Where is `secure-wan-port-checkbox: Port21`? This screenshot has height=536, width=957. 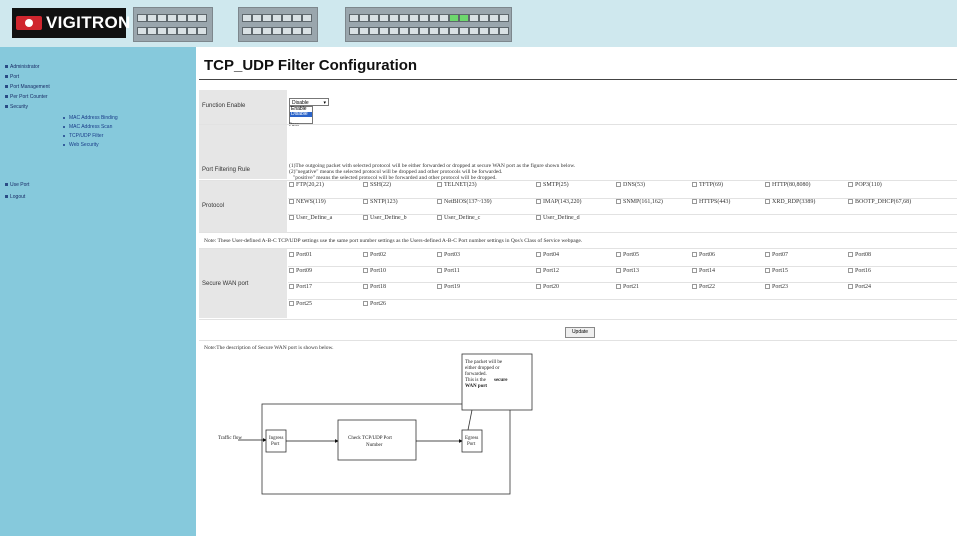
secure-wan-port-checkbox: Port21 is located at coordinates (627, 287).